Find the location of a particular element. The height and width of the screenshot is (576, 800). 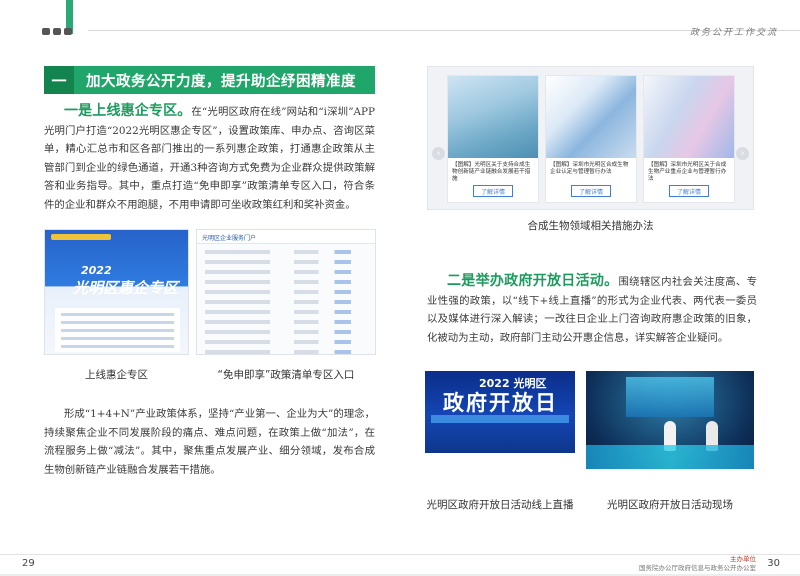

carousel-card: 【图解】光明区关于支持合成生物创新链产业链融合发展若干措施 了解详情 is located at coordinates (493, 139).